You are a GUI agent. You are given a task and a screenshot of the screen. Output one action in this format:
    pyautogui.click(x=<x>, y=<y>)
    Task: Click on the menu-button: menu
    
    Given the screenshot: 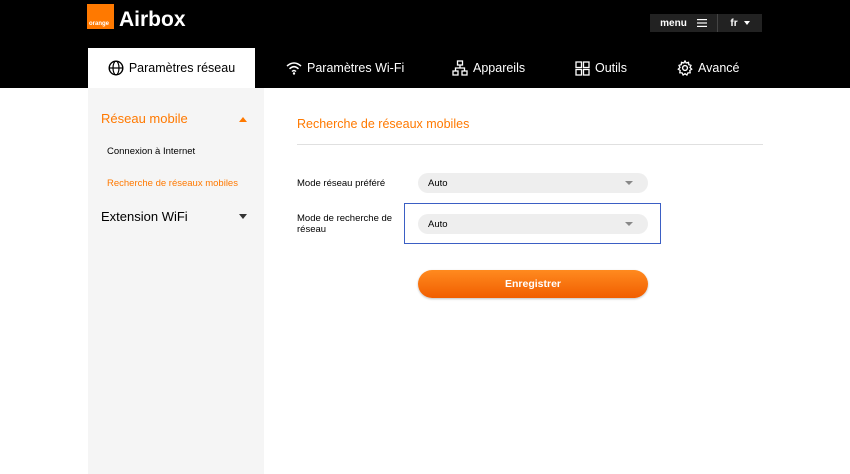 What is the action you would take?
    pyautogui.click(x=684, y=23)
    